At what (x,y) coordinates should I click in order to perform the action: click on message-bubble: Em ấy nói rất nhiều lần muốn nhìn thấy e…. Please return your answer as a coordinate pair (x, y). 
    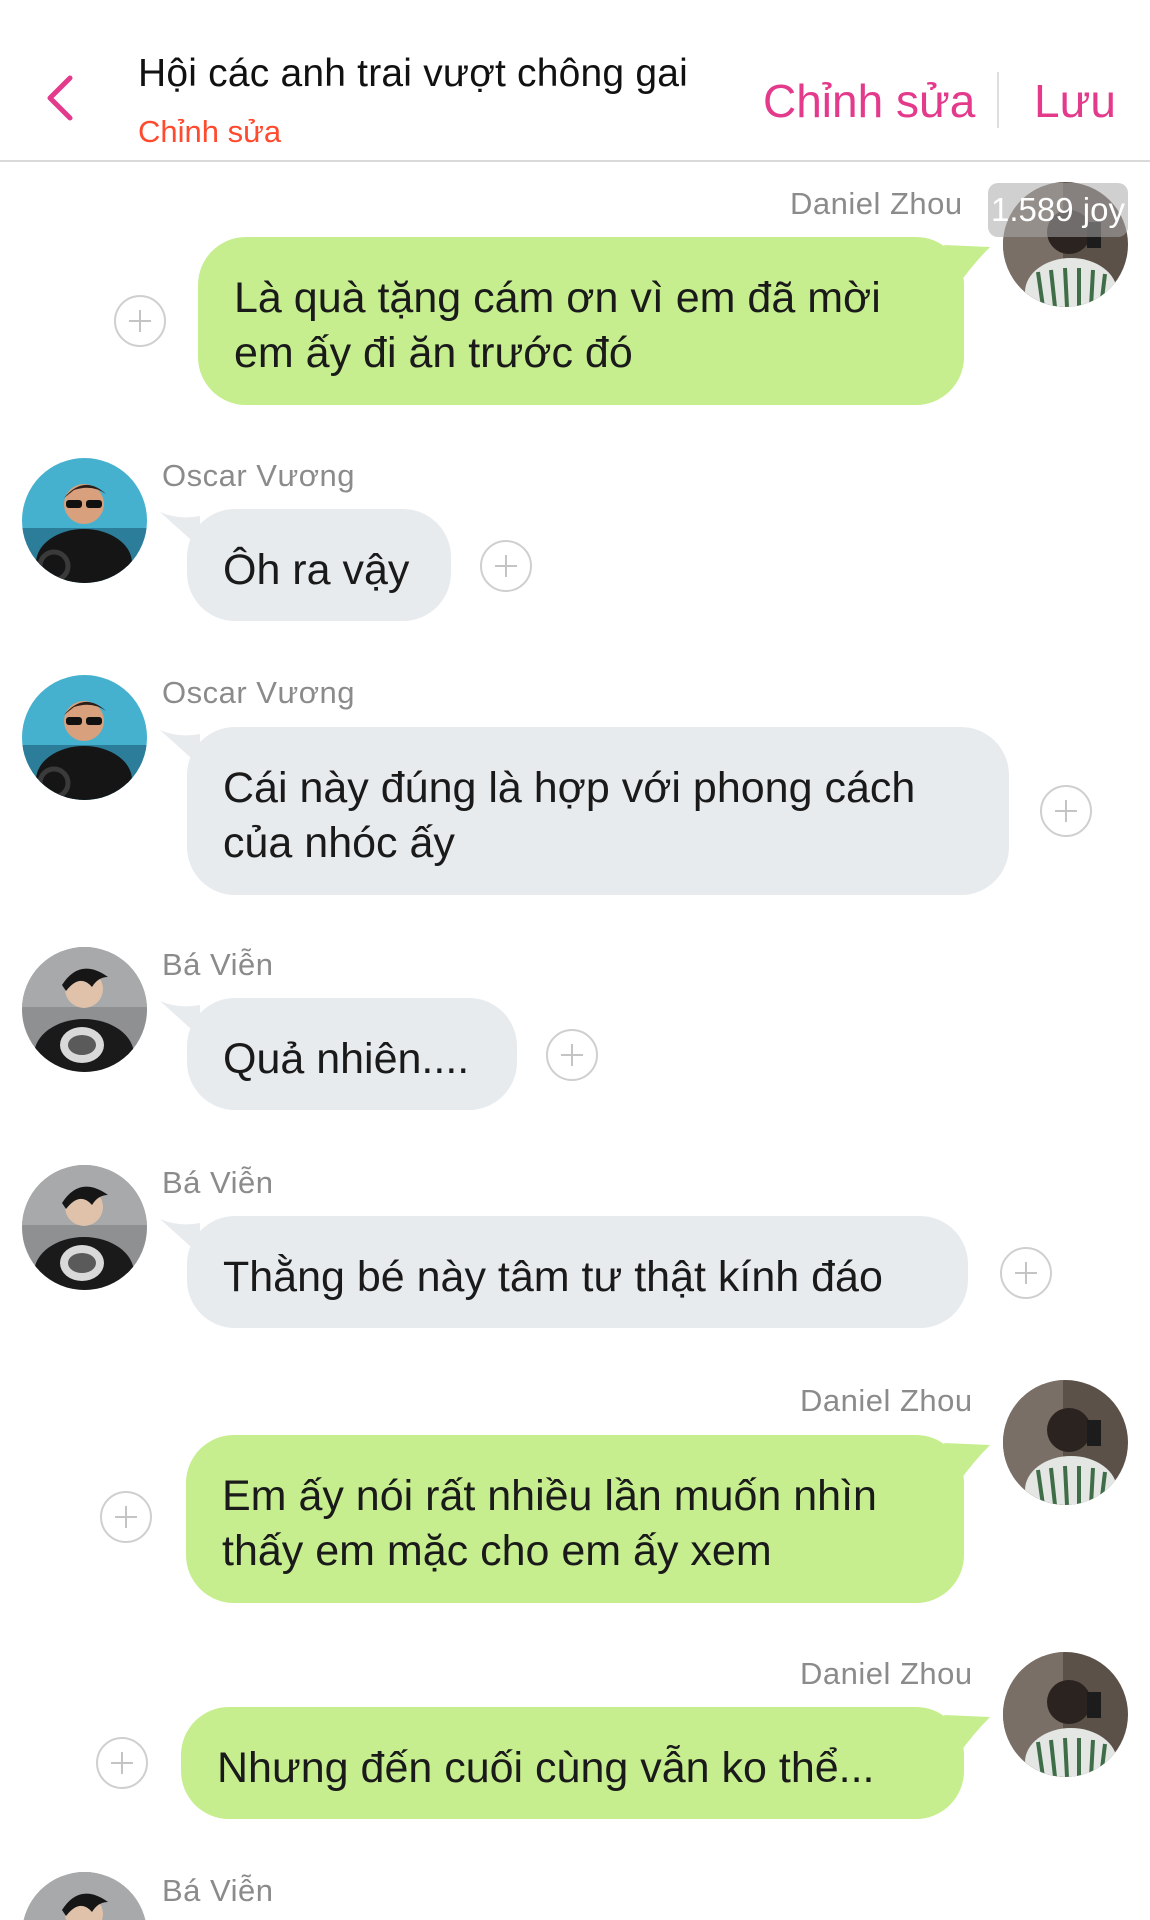
    Looking at the image, I should click on (575, 1519).